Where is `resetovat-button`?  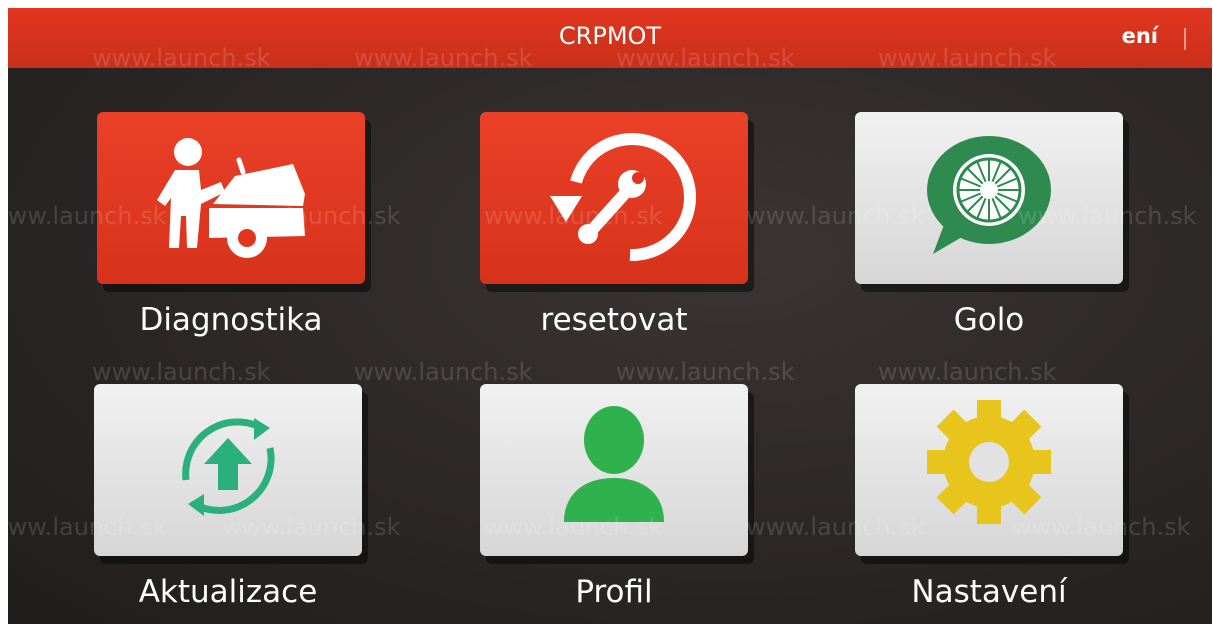 resetovat-button is located at coordinates (614, 198).